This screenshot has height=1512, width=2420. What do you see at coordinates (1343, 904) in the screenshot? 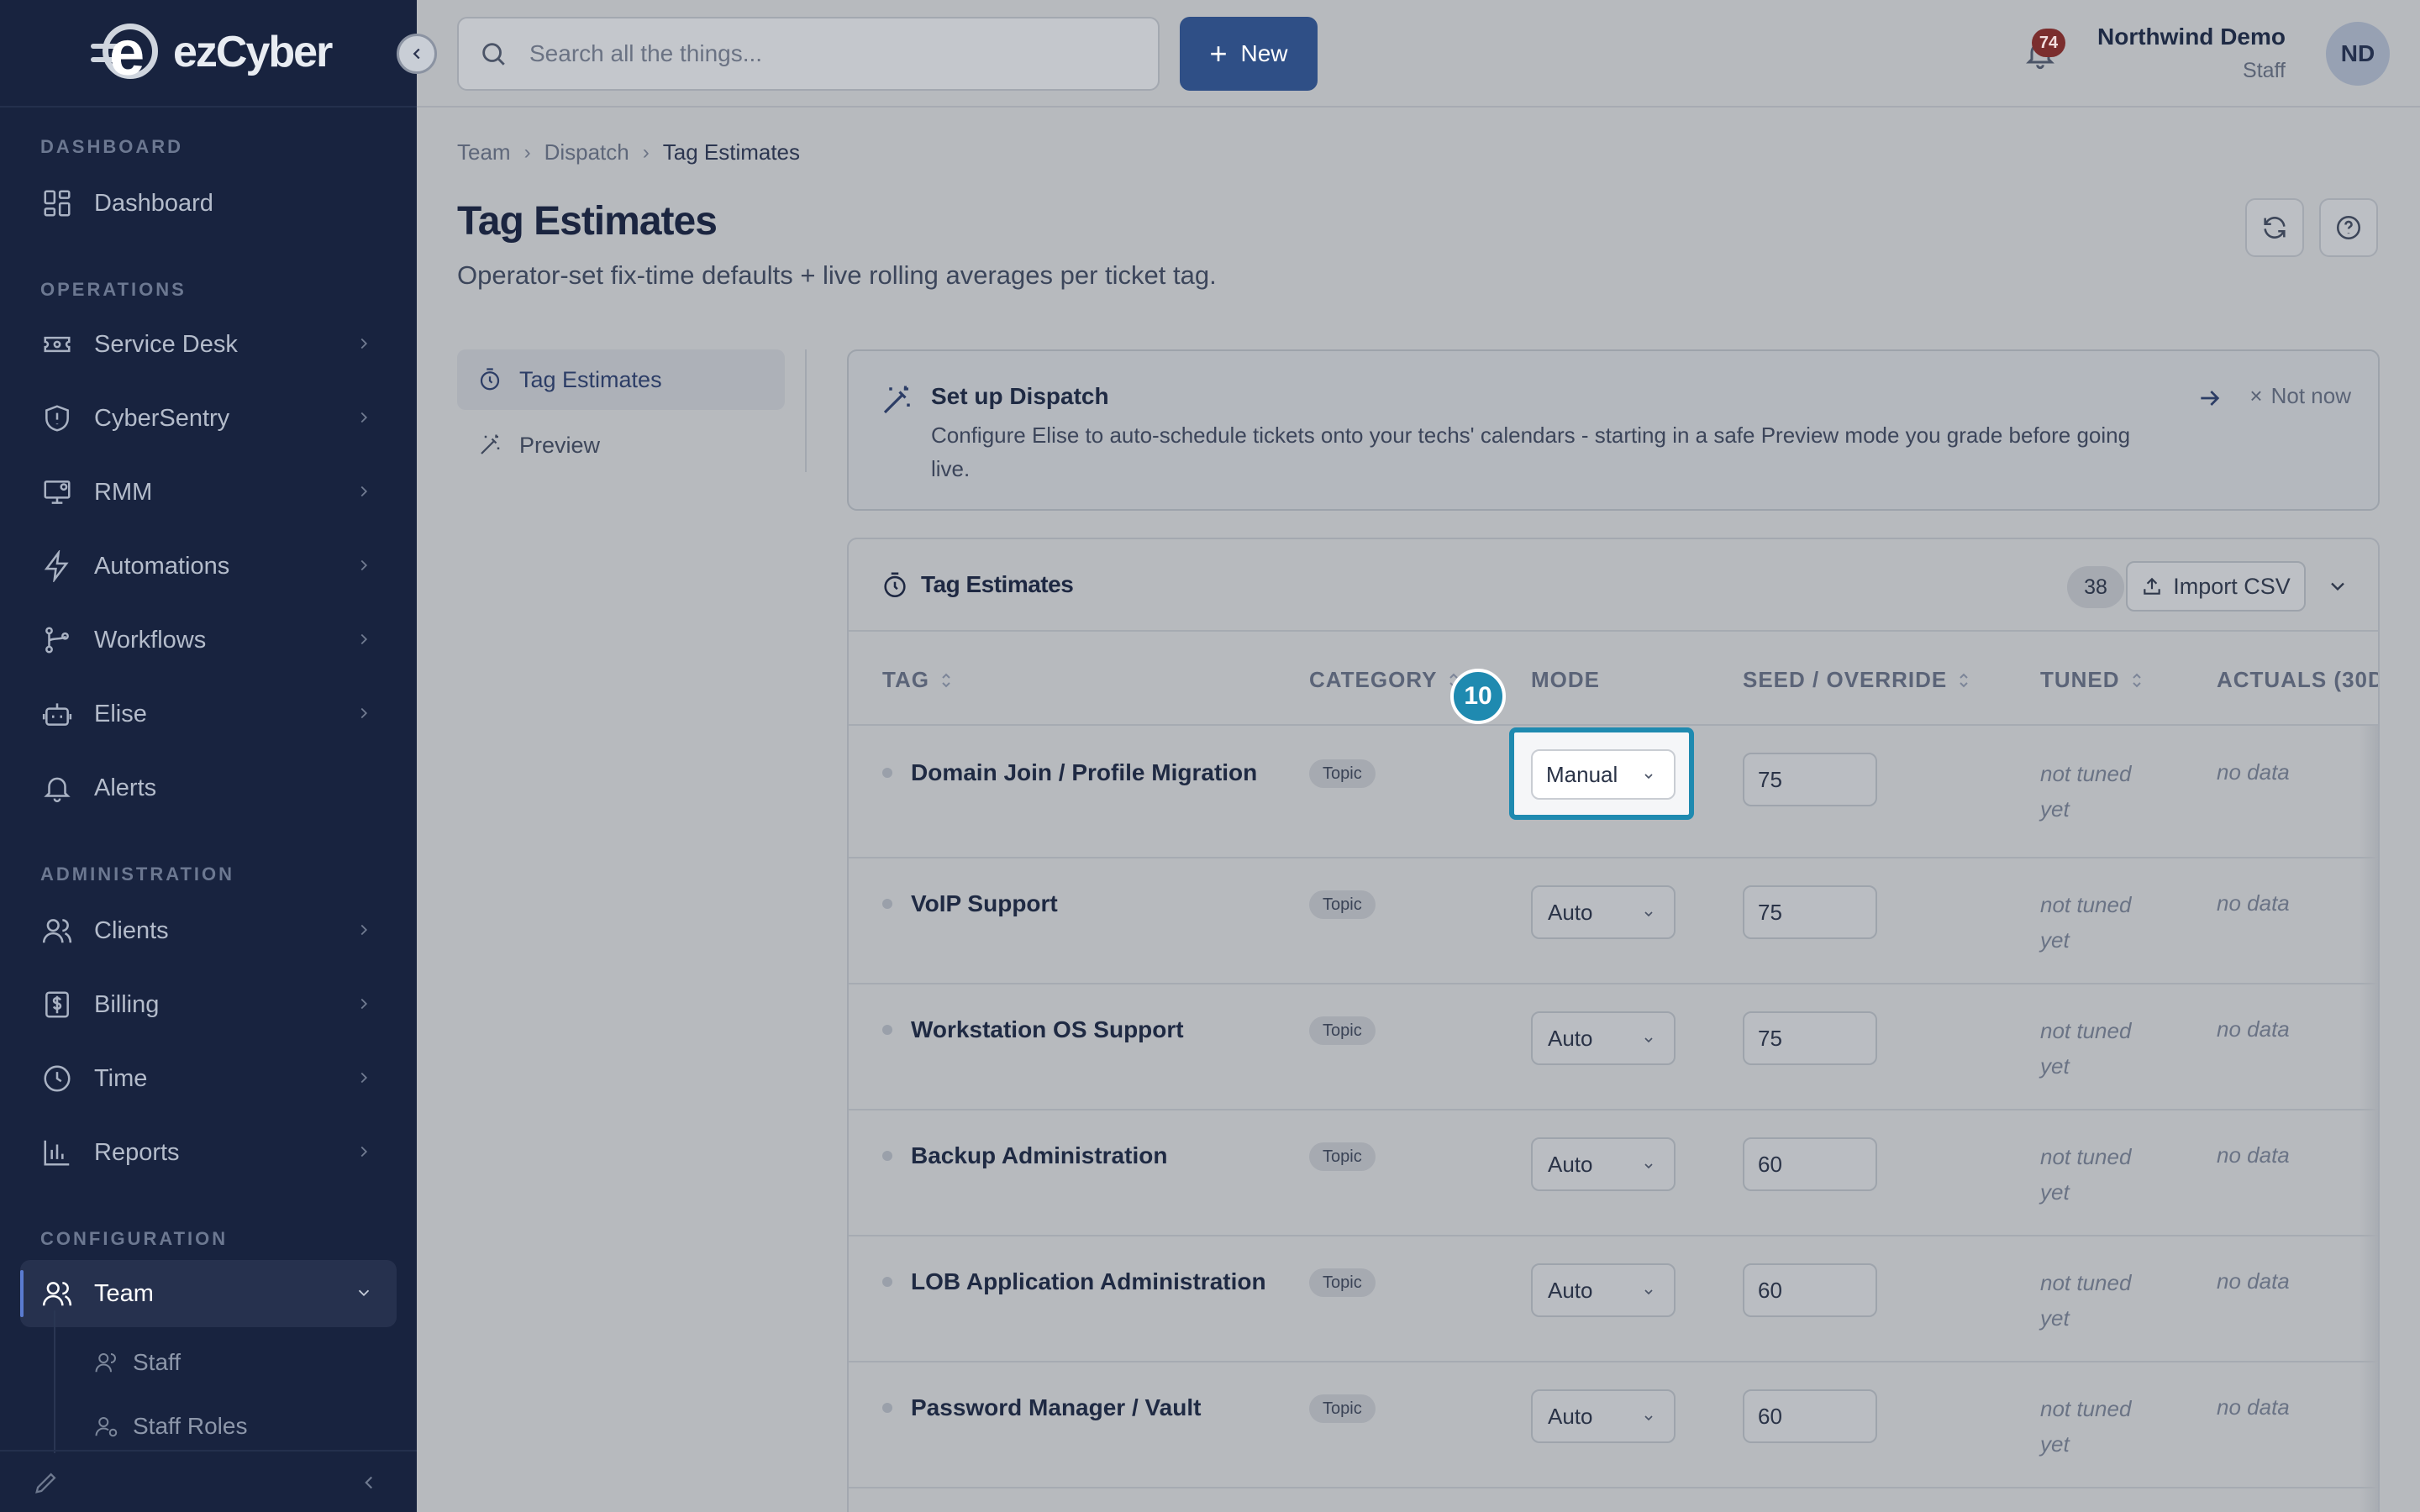
I see `category-badge: Topic` at bounding box center [1343, 904].